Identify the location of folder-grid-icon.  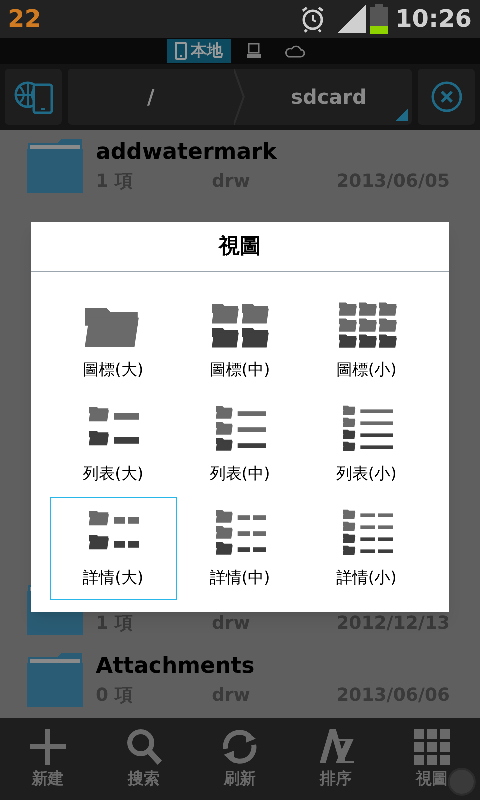
(366, 325).